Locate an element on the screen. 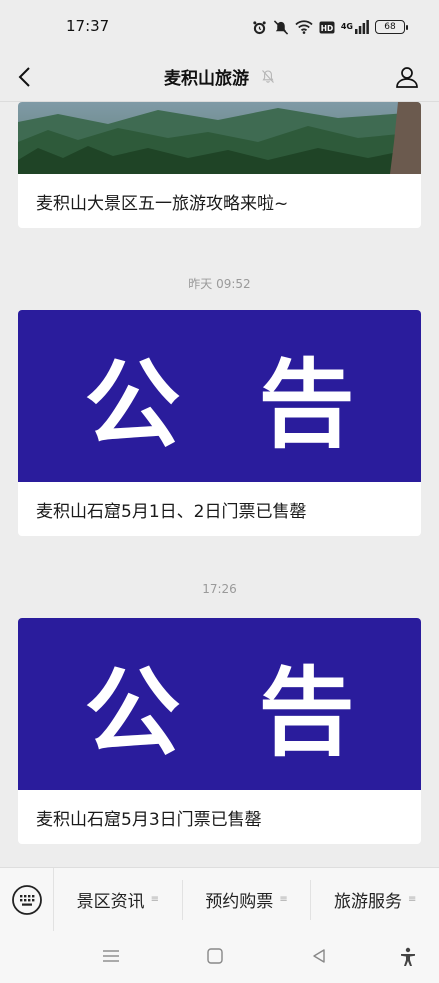  profile-button is located at coordinates (407, 77).